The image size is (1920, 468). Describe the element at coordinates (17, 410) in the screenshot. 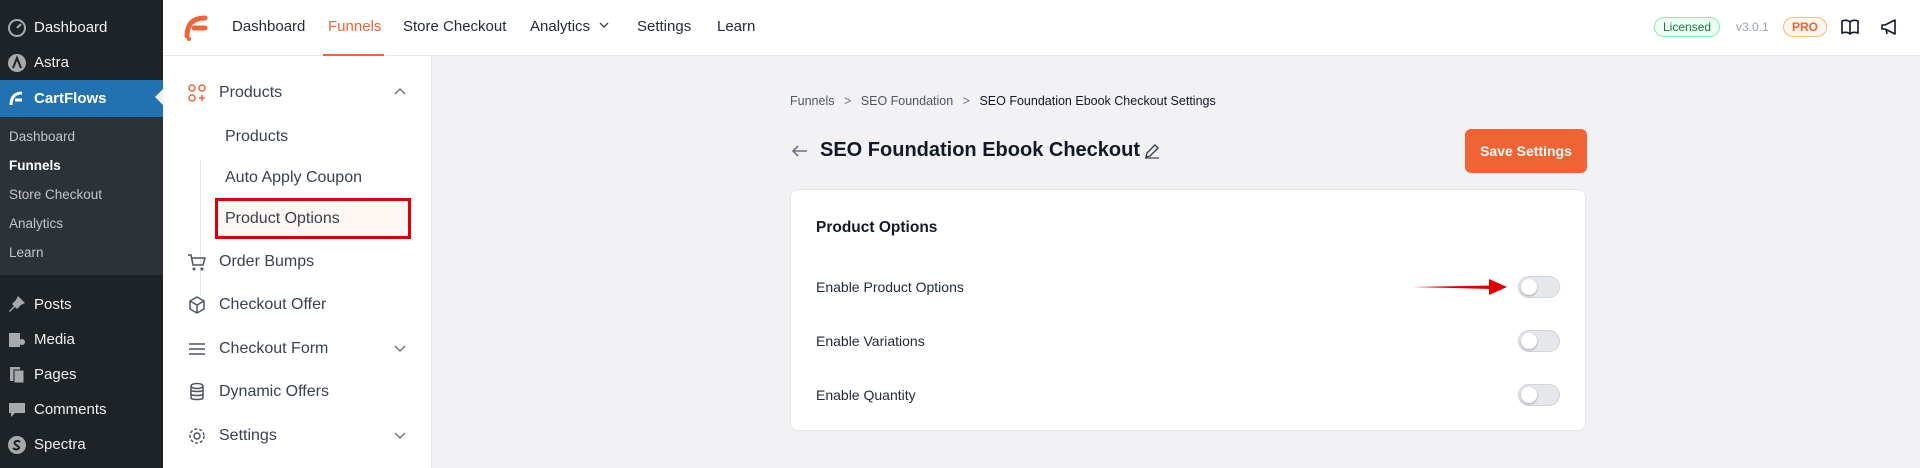

I see `comment-icon` at that location.